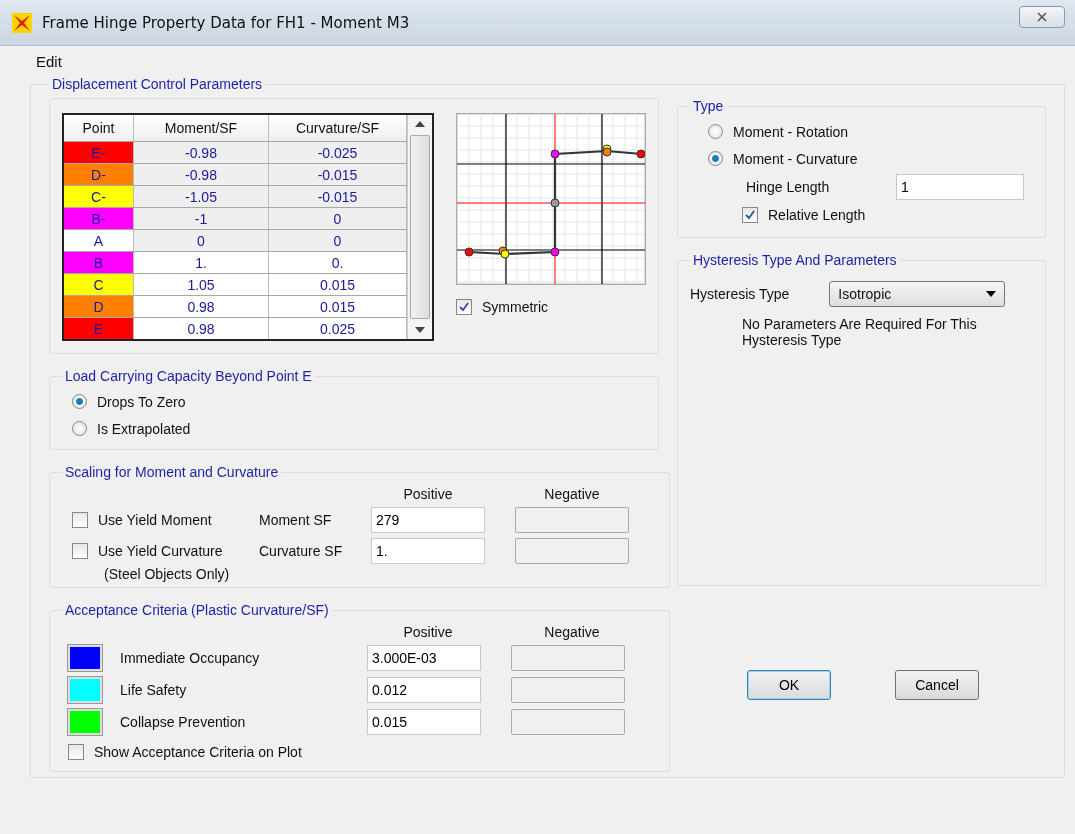 Image resolution: width=1075 pixels, height=834 pixels. I want to click on table-cell: -1, so click(201, 218).